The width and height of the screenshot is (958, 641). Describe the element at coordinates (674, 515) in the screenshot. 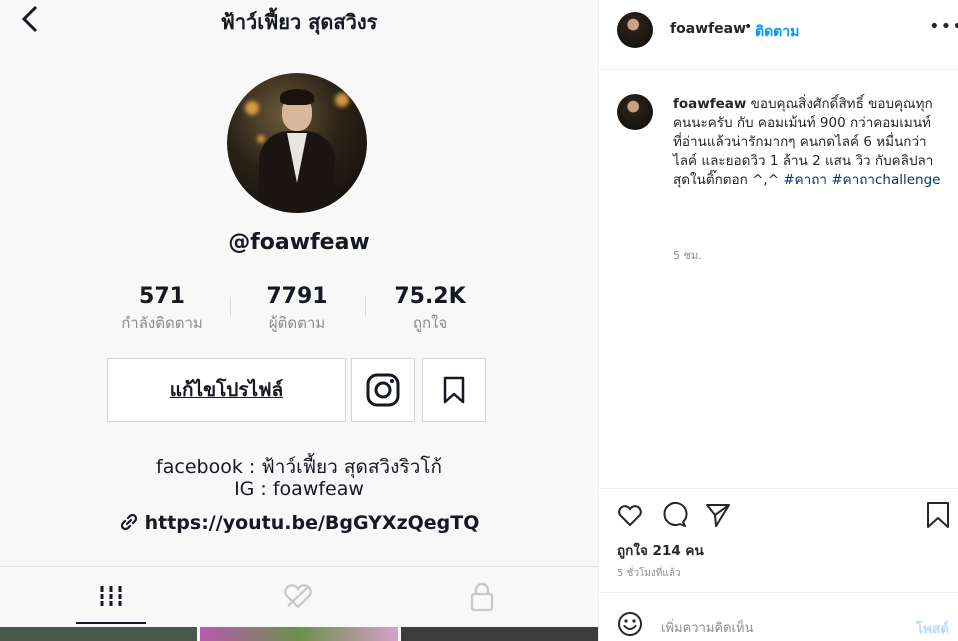

I see `comment-icon` at that location.